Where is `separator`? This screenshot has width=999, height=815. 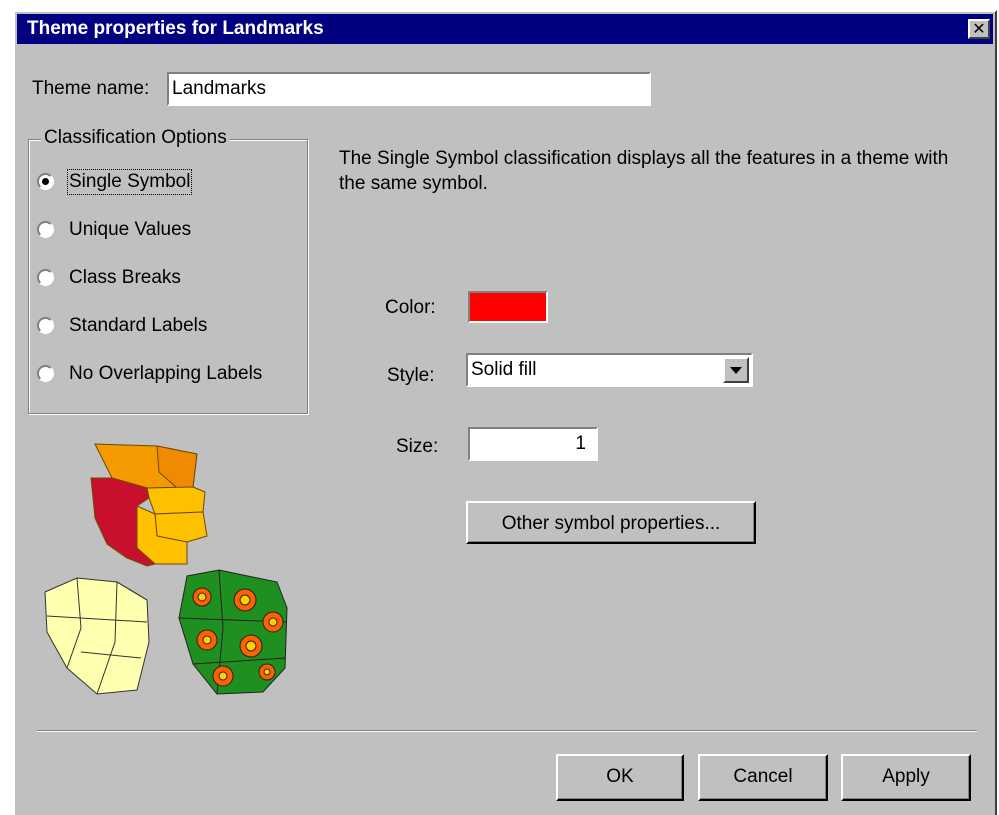 separator is located at coordinates (507, 731).